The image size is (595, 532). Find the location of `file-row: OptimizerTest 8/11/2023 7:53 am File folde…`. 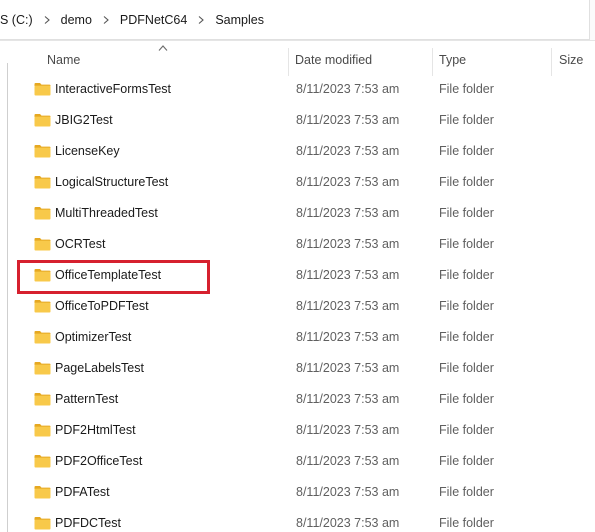

file-row: OptimizerTest 8/11/2023 7:53 am File folde… is located at coordinates (297, 337).